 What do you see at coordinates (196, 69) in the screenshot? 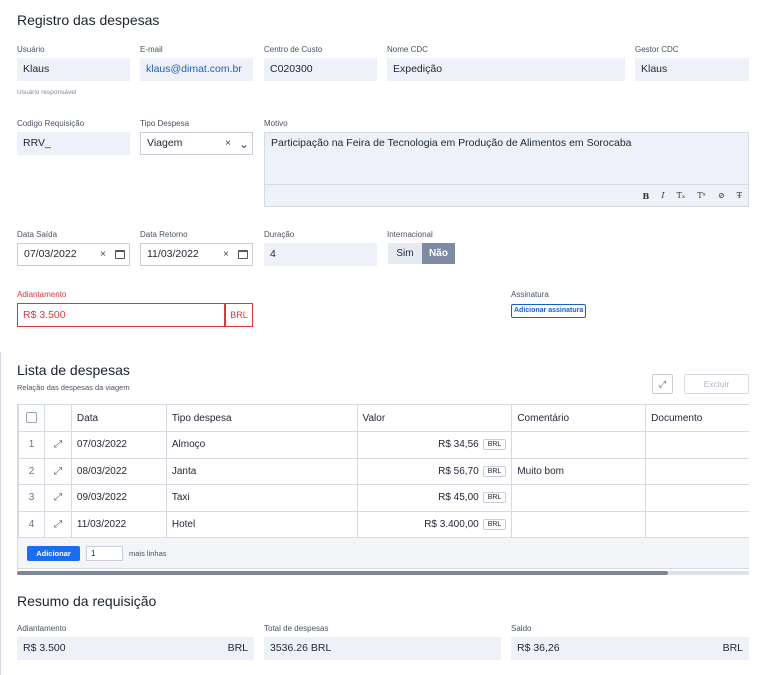
I see `email-field: klaus@dimat.com.br` at bounding box center [196, 69].